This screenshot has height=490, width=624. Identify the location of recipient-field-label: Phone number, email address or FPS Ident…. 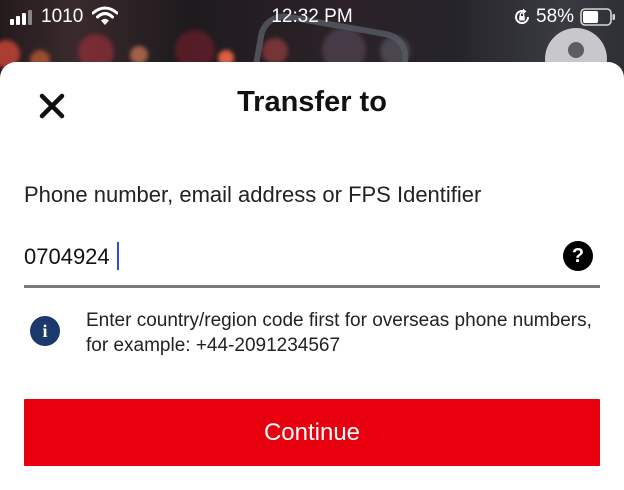
(253, 194).